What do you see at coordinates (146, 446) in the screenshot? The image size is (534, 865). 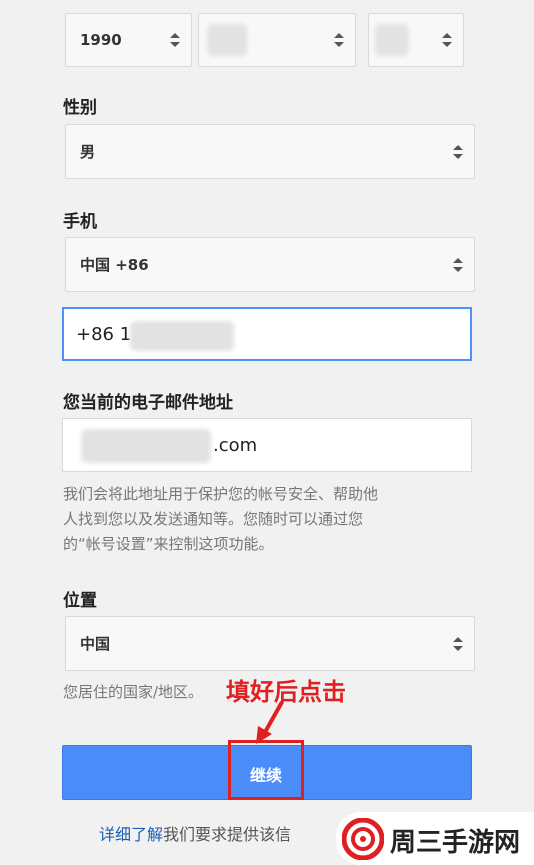 I see `blurred-email-user` at bounding box center [146, 446].